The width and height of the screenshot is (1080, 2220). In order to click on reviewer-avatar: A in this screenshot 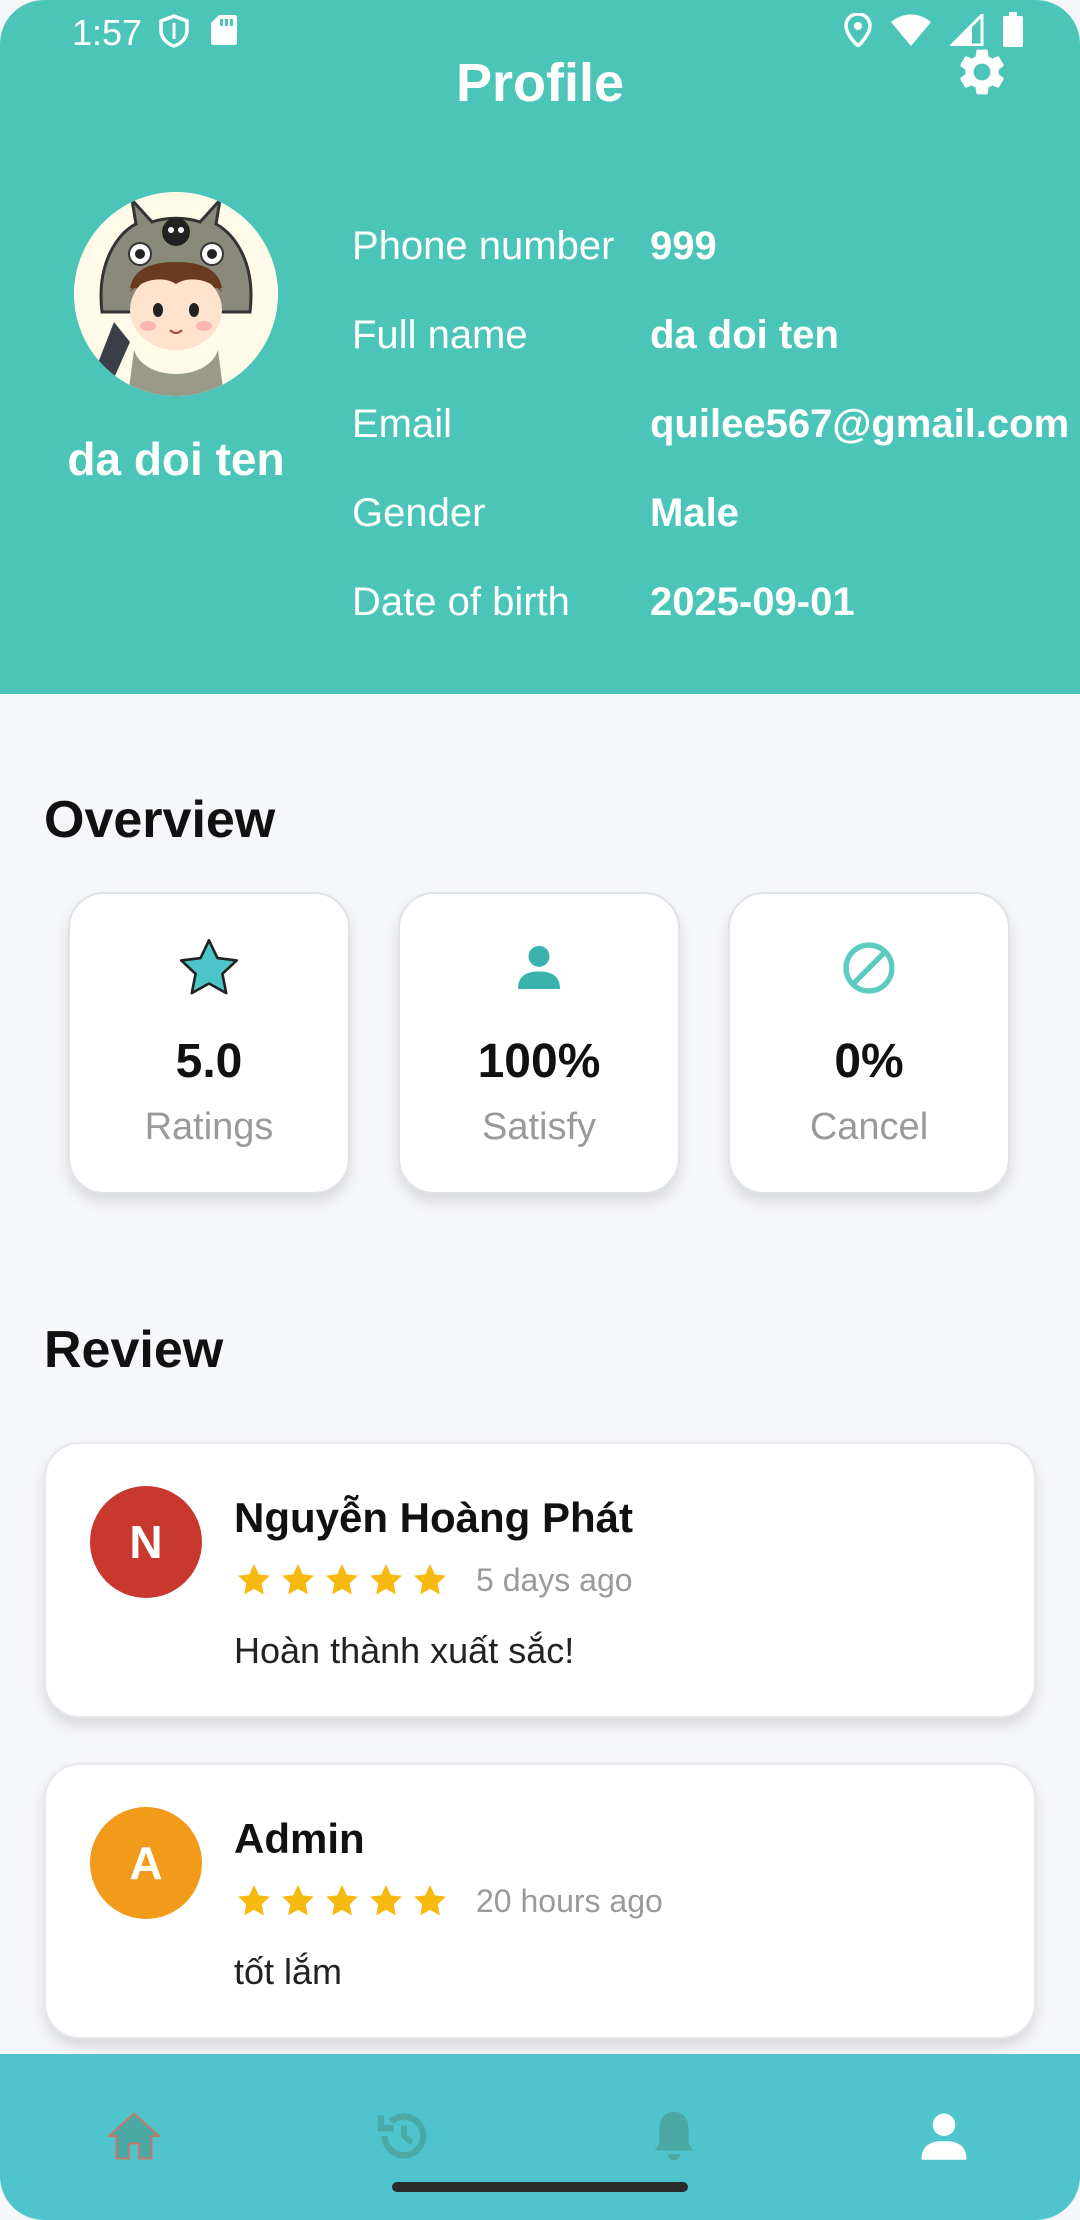, I will do `click(146, 1863)`.